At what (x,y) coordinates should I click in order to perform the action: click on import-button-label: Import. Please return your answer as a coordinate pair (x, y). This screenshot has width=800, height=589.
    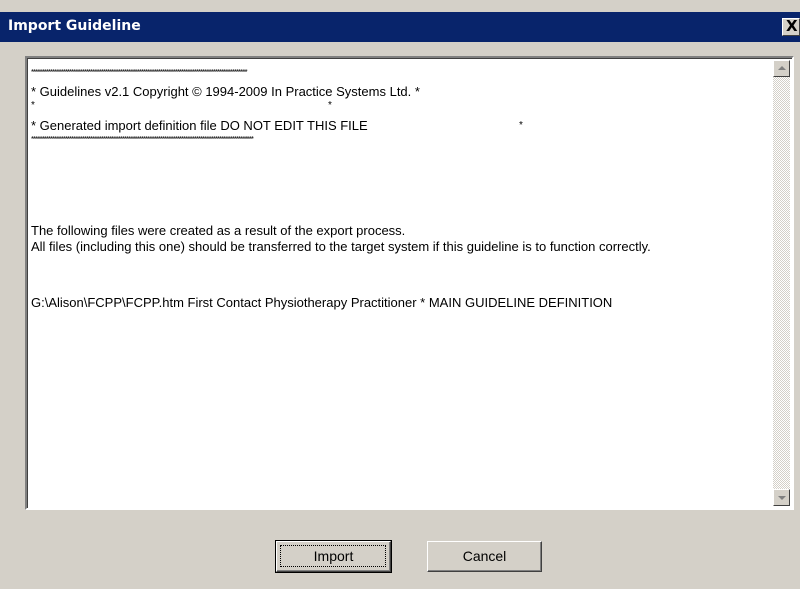
    Looking at the image, I should click on (333, 556).